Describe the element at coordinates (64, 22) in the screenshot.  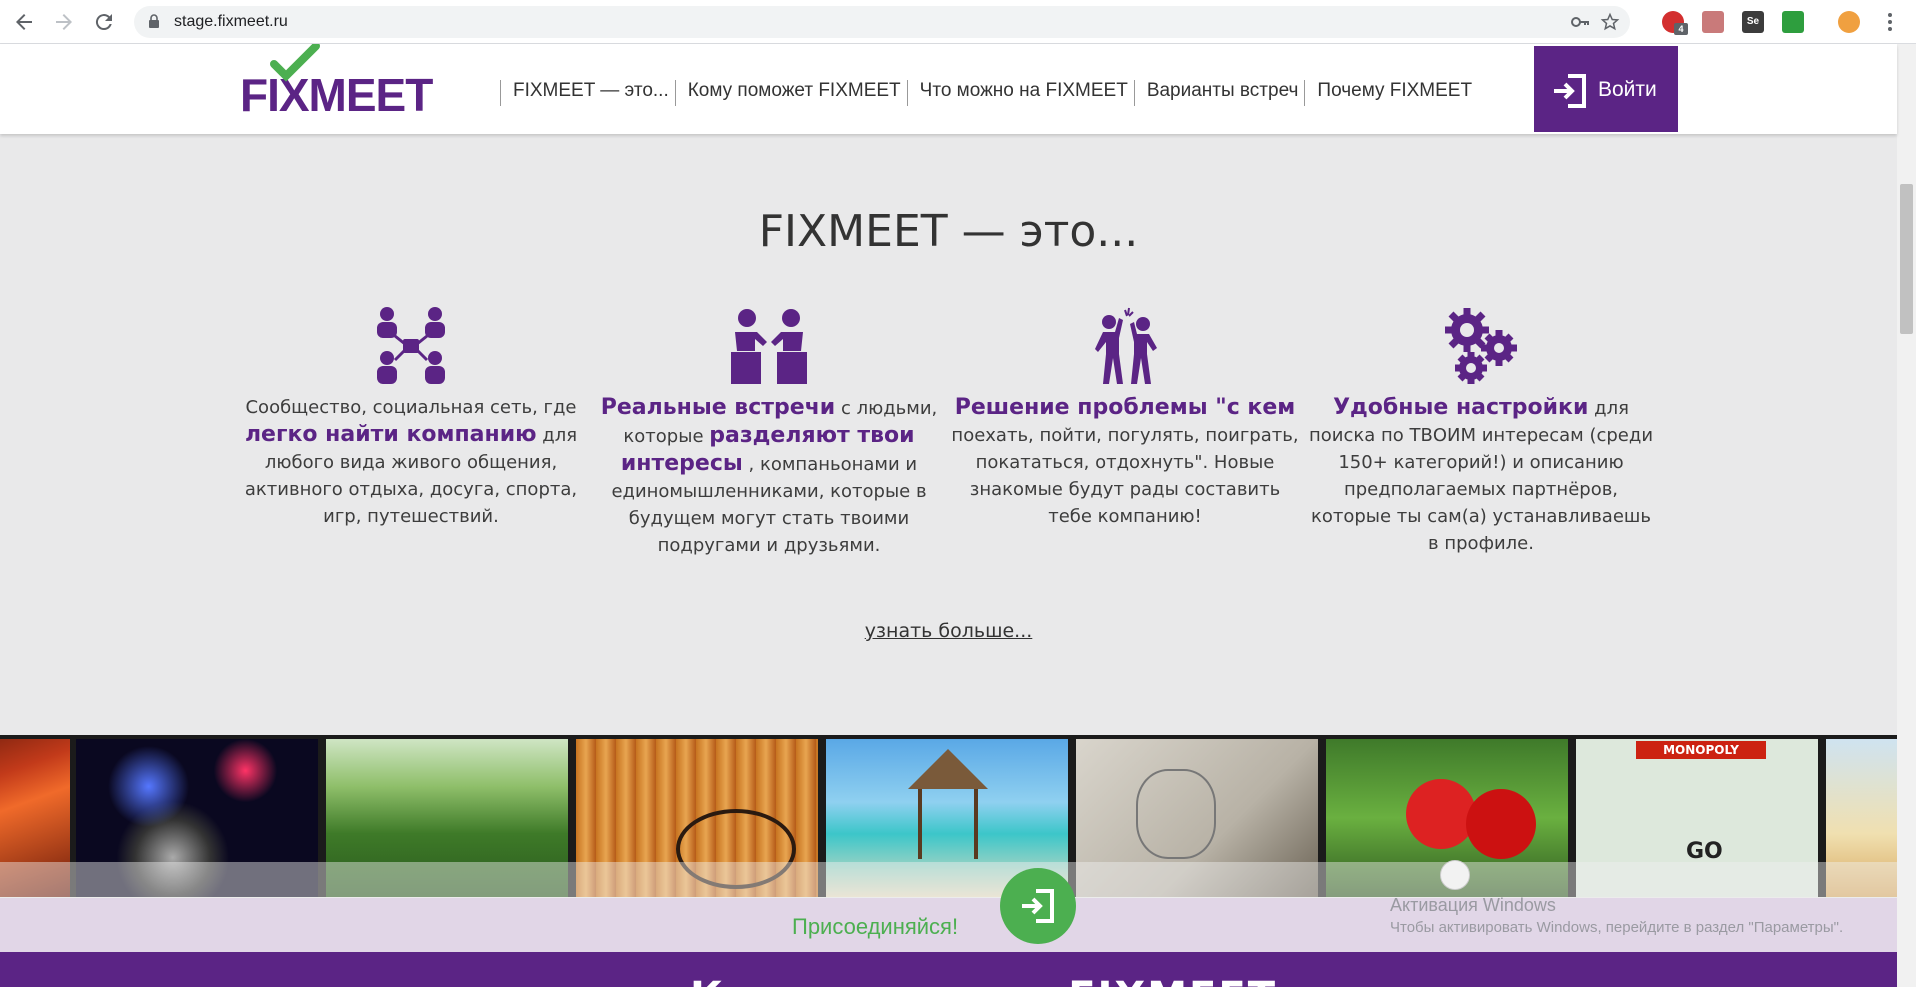
I see `forward-icon` at that location.